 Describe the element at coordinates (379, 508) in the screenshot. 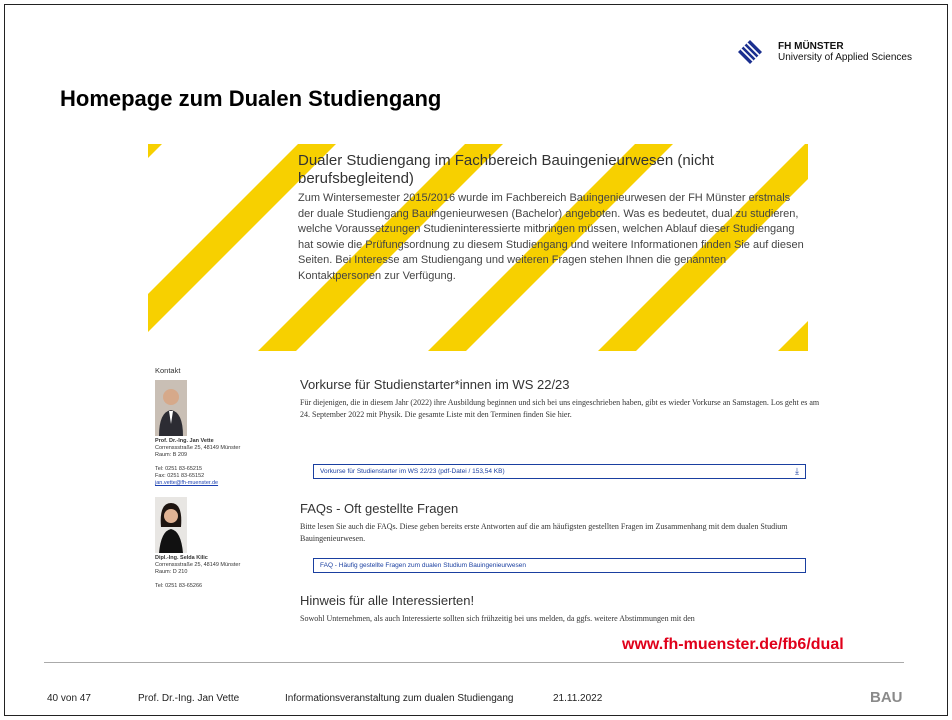

I see `section2-heading: FAQs - Oft gestellte Fragen` at that location.